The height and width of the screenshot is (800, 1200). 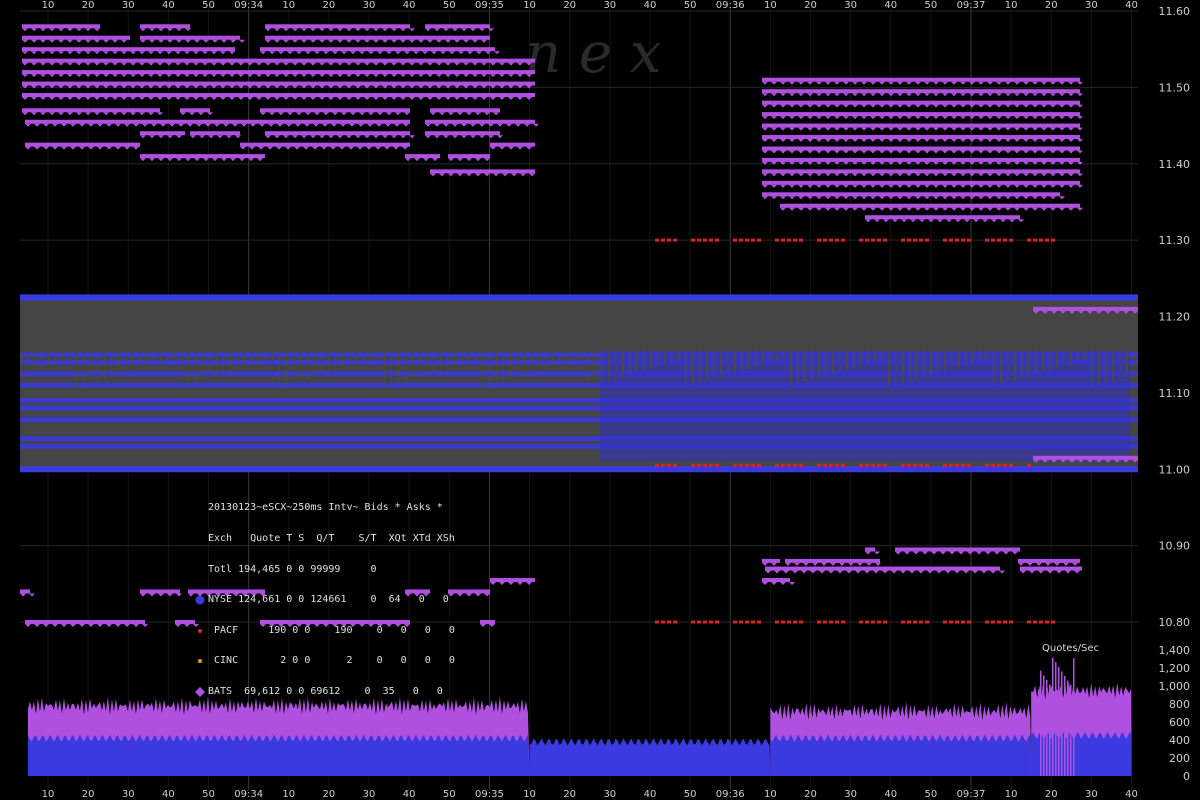 I want to click on x-tick-label-bottom: 30, so click(x=369, y=794).